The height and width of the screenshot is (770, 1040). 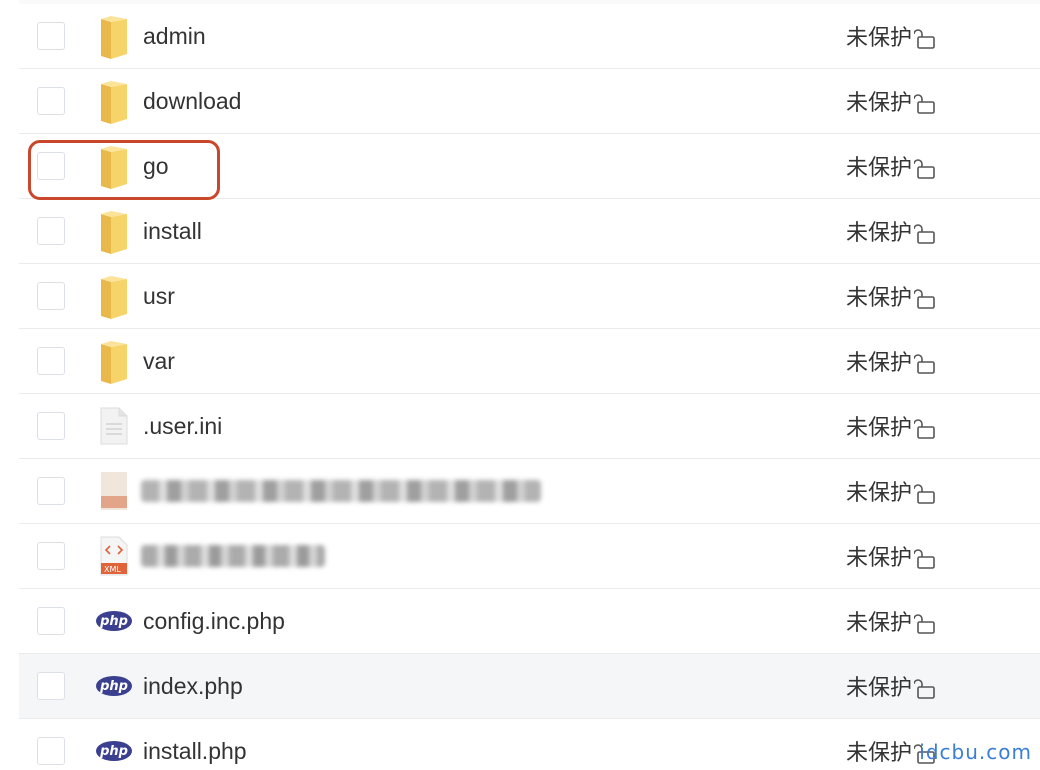 I want to click on file-row: var 未保护, so click(x=529, y=361).